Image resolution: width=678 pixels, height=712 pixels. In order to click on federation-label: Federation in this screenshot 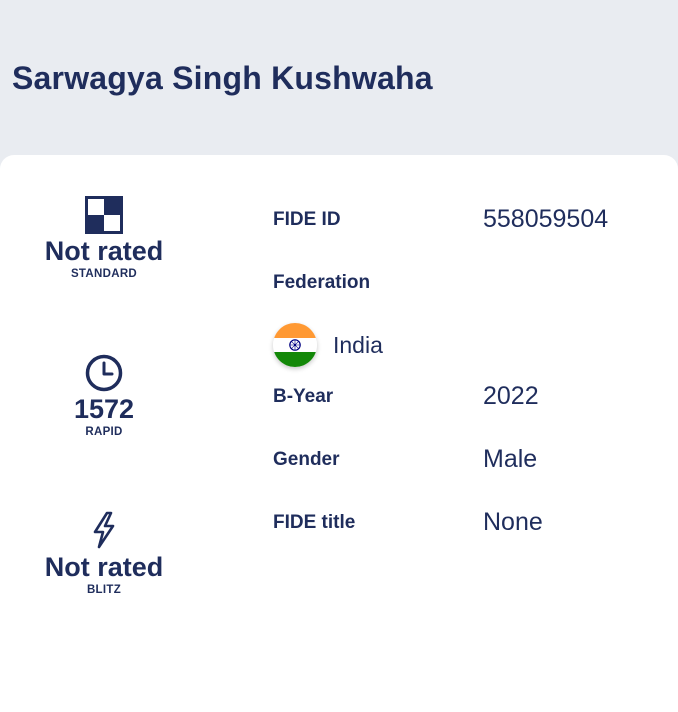, I will do `click(322, 282)`.